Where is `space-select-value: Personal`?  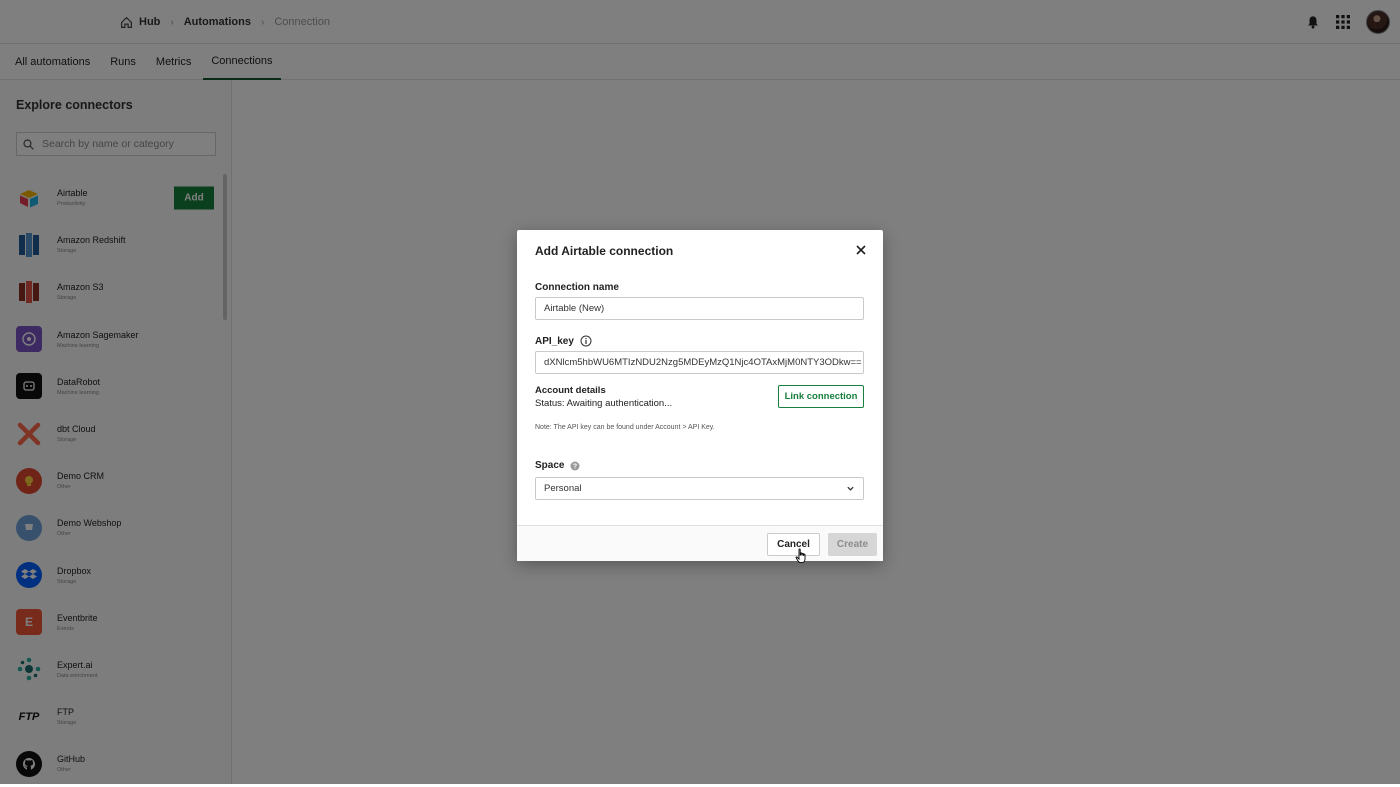 space-select-value: Personal is located at coordinates (563, 488).